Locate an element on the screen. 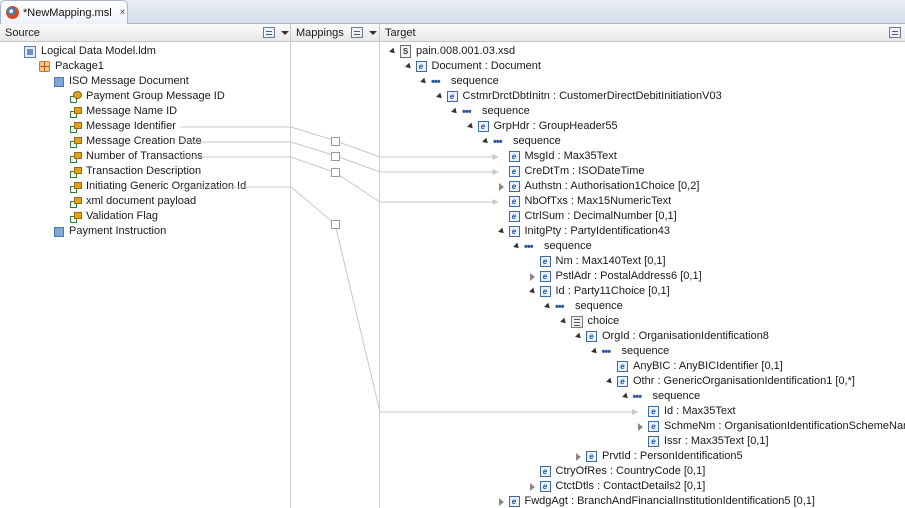 The image size is (905, 508). target-tree-item-label: NbOfTxs : Max15NumericText is located at coordinates (598, 201).